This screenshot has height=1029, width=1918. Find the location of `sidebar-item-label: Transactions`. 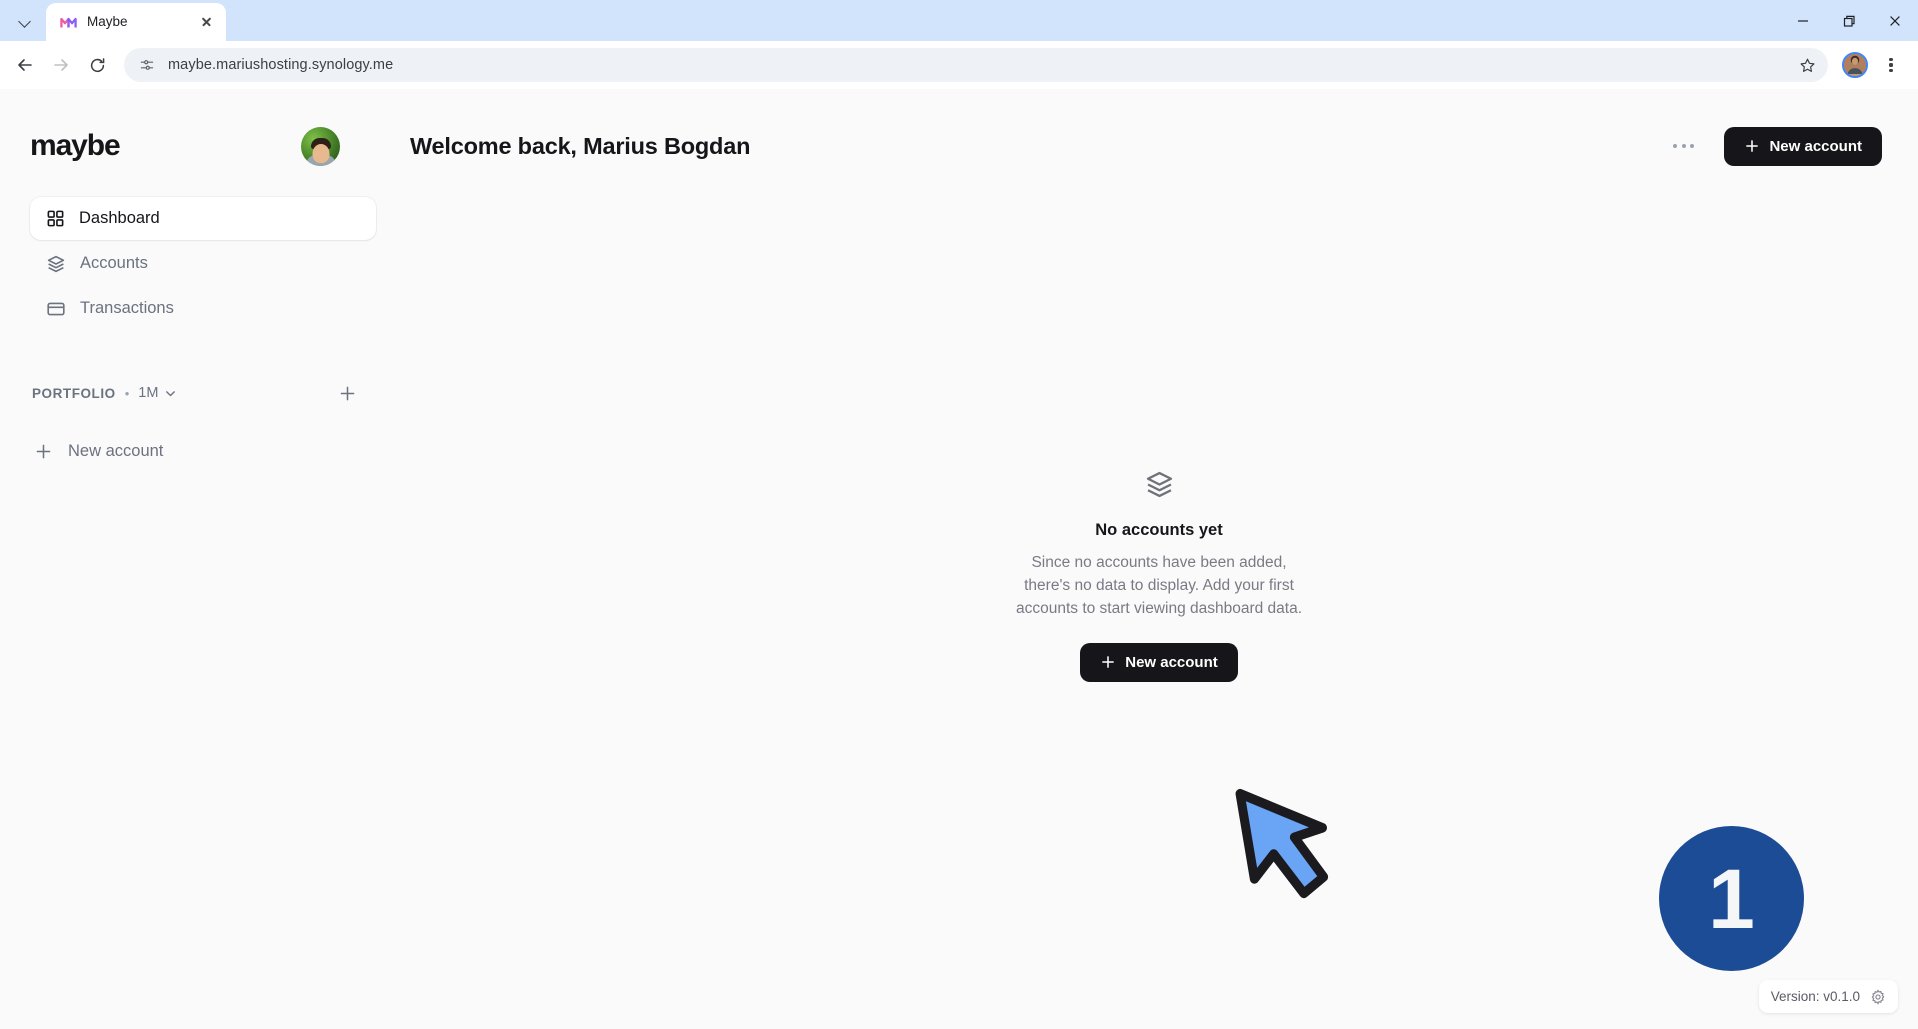

sidebar-item-label: Transactions is located at coordinates (127, 308).